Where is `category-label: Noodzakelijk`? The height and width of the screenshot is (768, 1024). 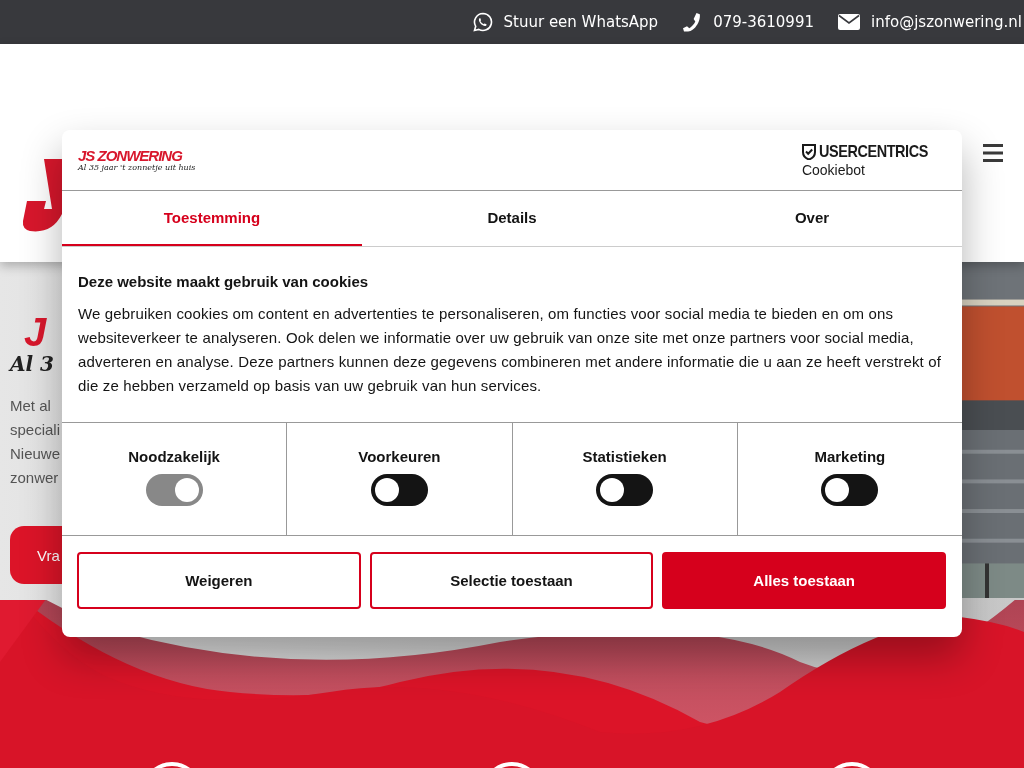 category-label: Noodzakelijk is located at coordinates (174, 456).